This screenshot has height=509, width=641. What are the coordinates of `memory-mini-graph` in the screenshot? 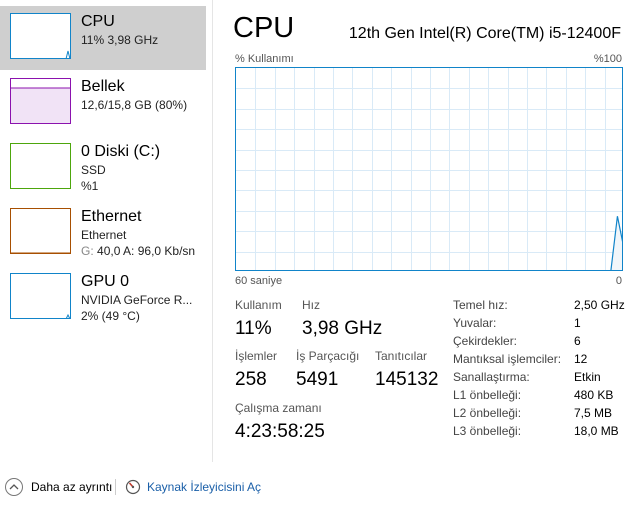 It's located at (40, 101).